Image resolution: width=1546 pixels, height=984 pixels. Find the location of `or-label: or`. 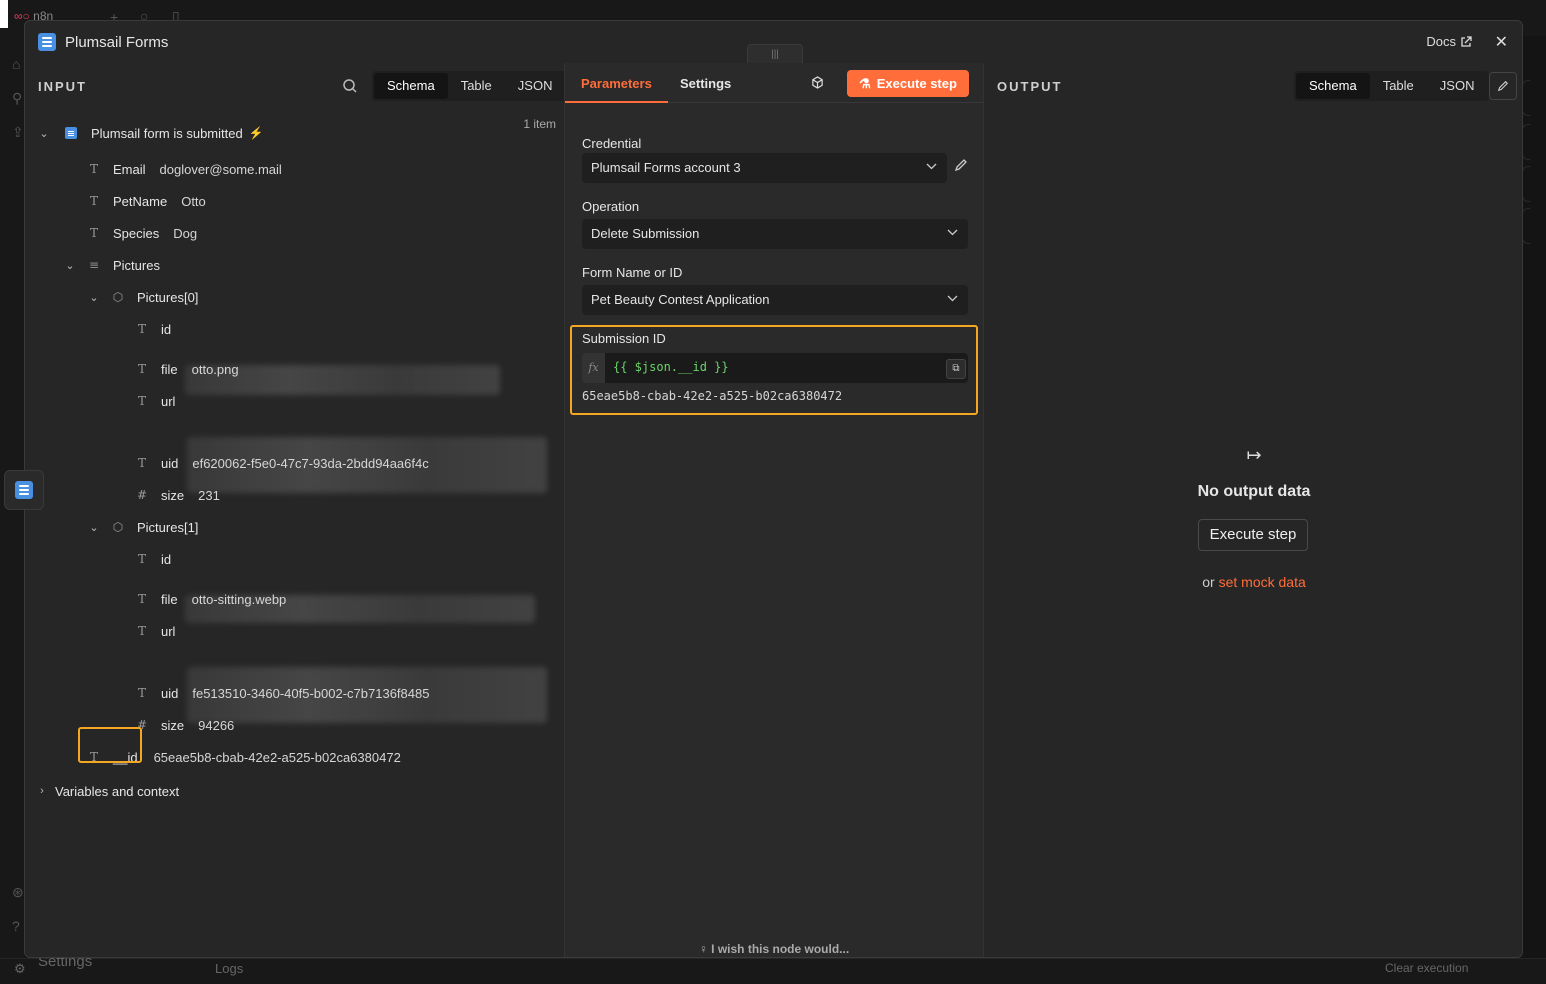

or-label: or is located at coordinates (1208, 582).